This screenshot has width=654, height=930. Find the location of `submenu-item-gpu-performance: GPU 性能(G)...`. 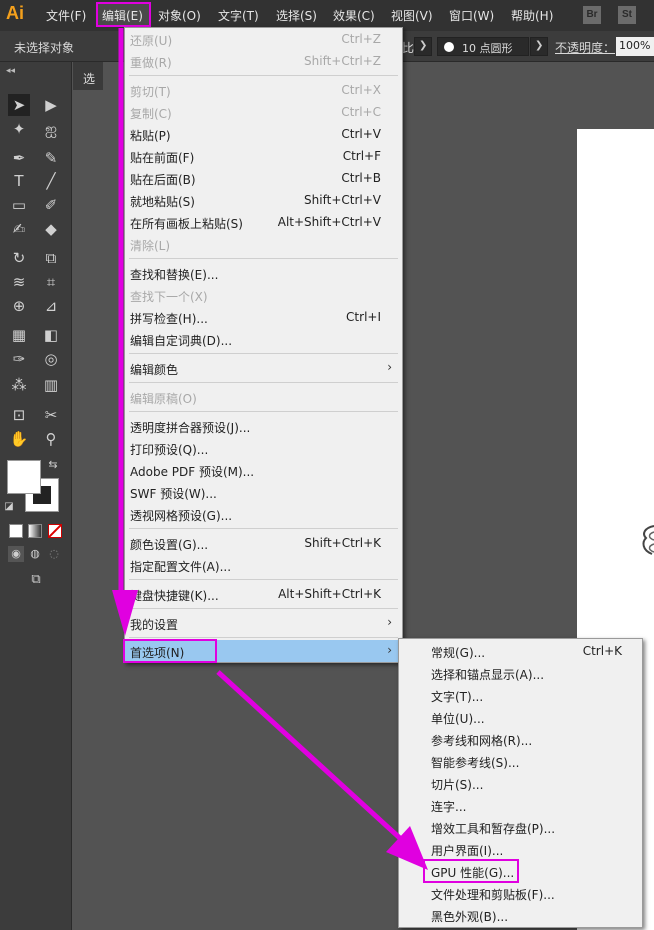

submenu-item-gpu-performance: GPU 性能(G)... is located at coordinates (520, 871).